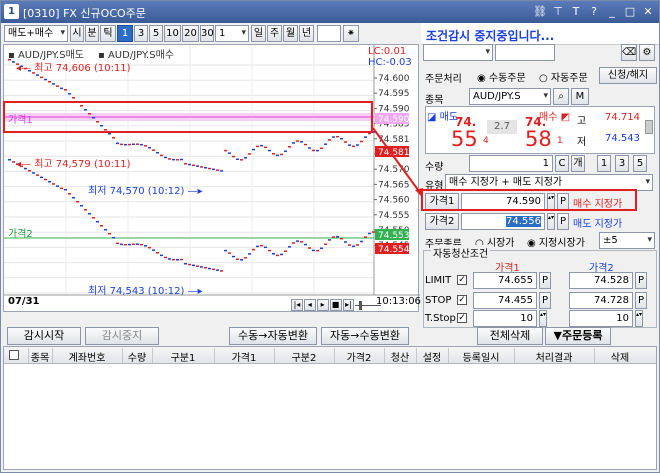  Describe the element at coordinates (462, 318) in the screenshot. I see `tstop-checkbox: ✓` at that location.